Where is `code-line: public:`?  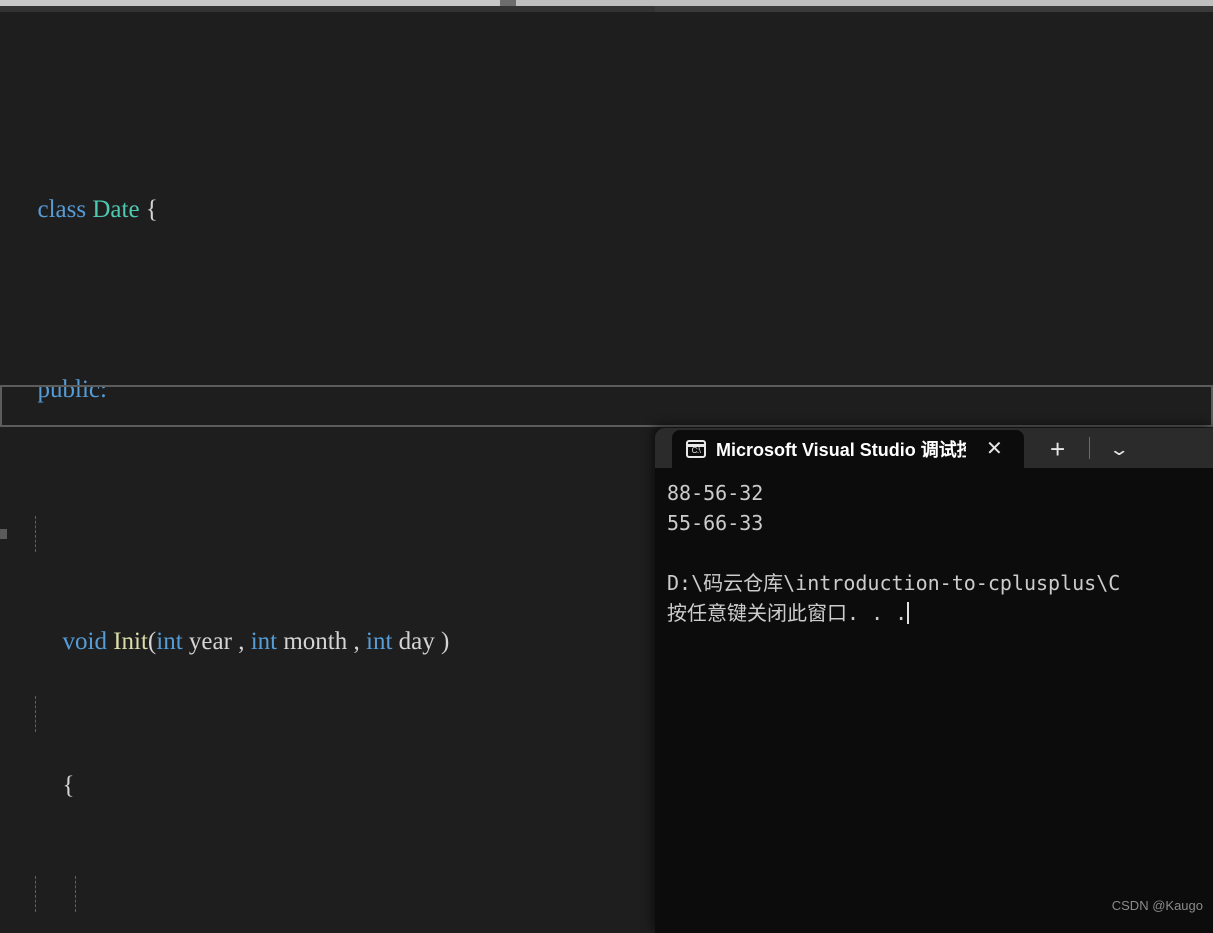
code-line: public: is located at coordinates (606, 369).